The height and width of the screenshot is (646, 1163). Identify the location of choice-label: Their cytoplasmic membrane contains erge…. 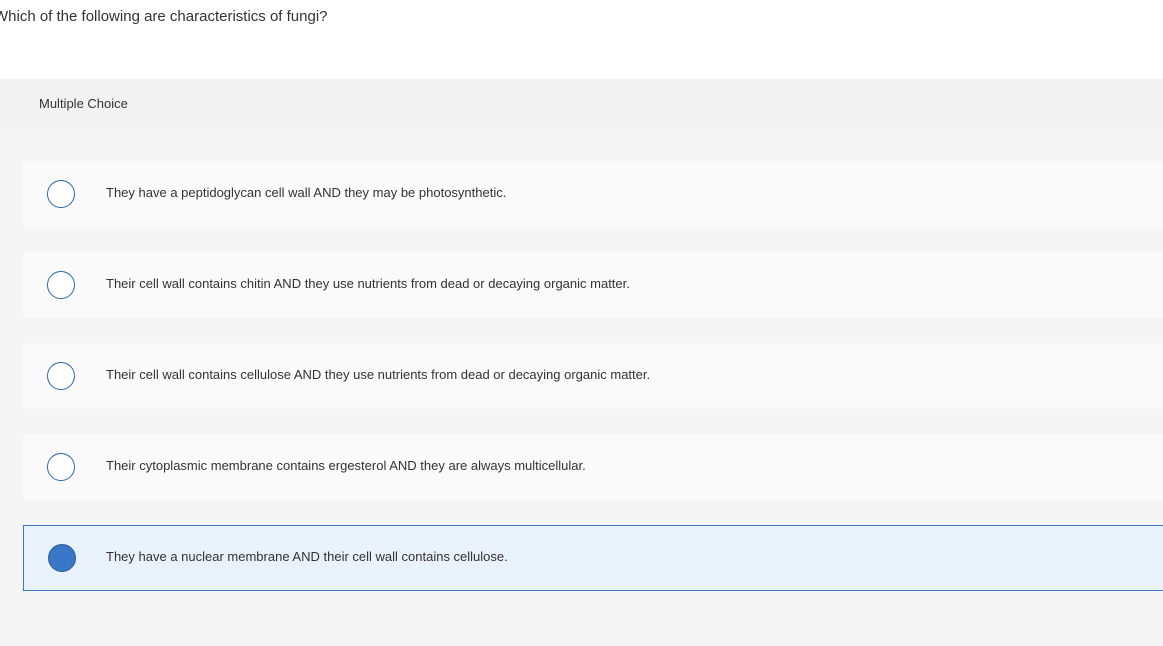
(346, 465).